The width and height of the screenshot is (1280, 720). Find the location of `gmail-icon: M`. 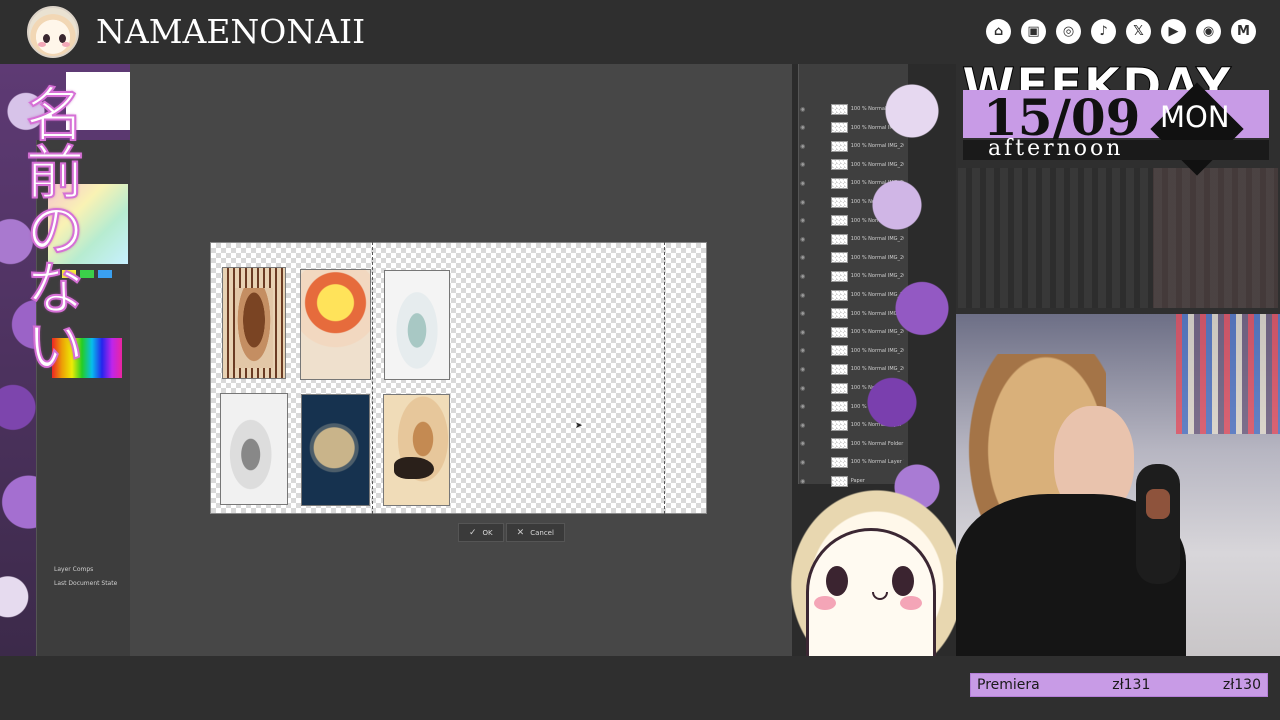

gmail-icon: M is located at coordinates (1243, 31).